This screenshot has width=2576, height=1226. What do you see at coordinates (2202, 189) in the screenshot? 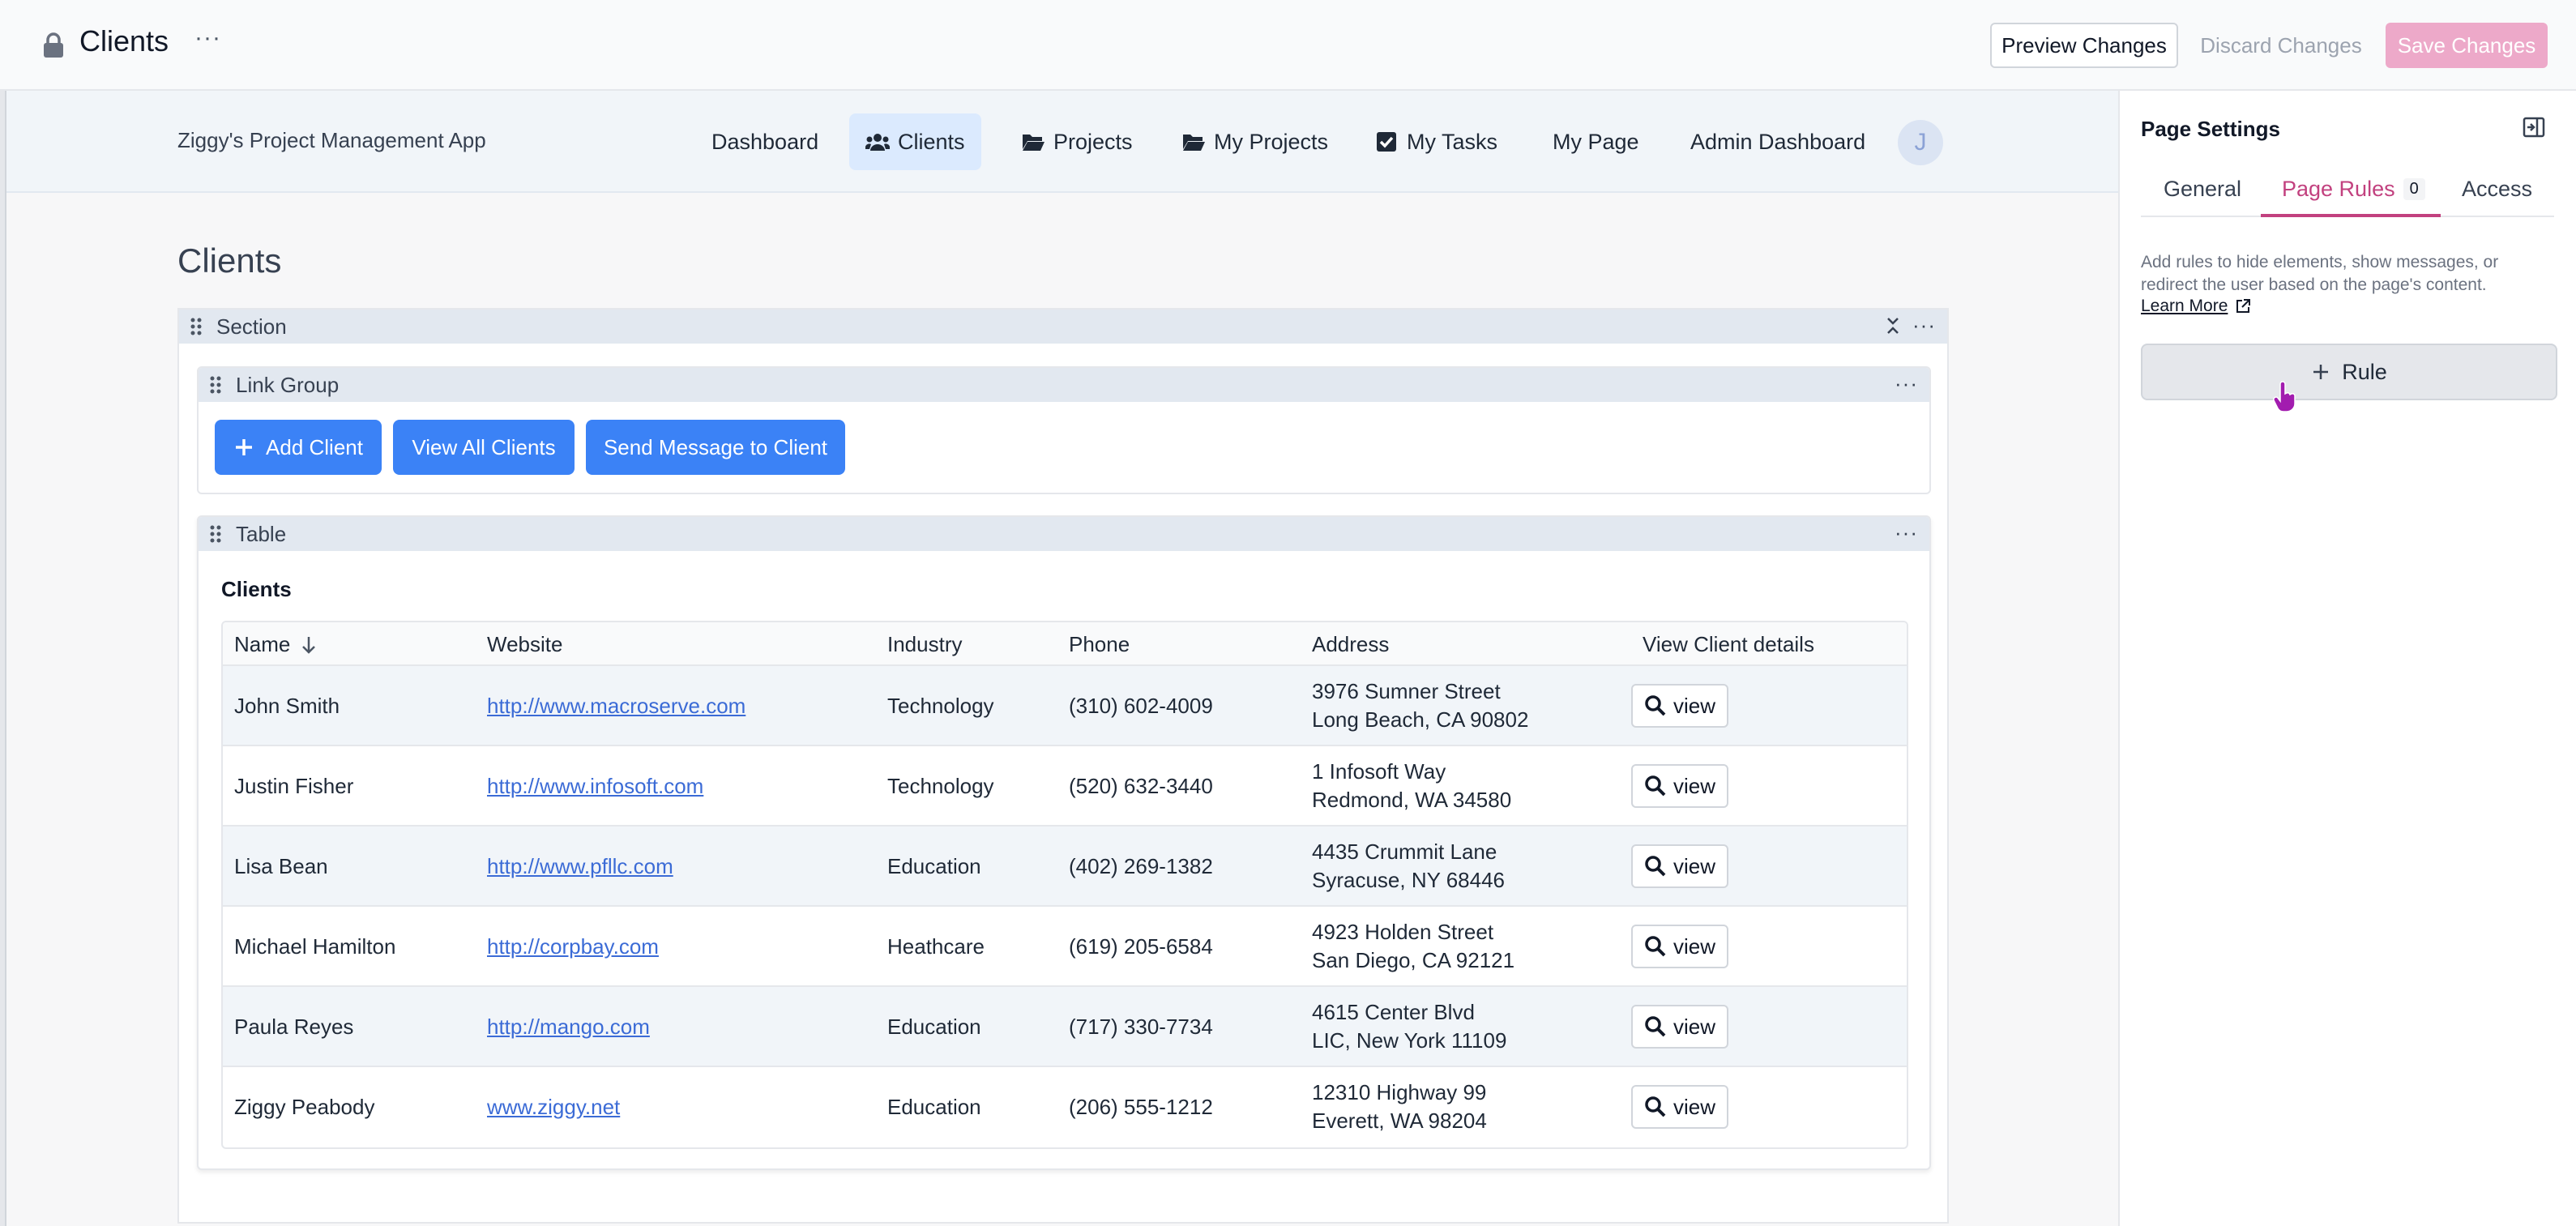
I see `tab-general: General` at bounding box center [2202, 189].